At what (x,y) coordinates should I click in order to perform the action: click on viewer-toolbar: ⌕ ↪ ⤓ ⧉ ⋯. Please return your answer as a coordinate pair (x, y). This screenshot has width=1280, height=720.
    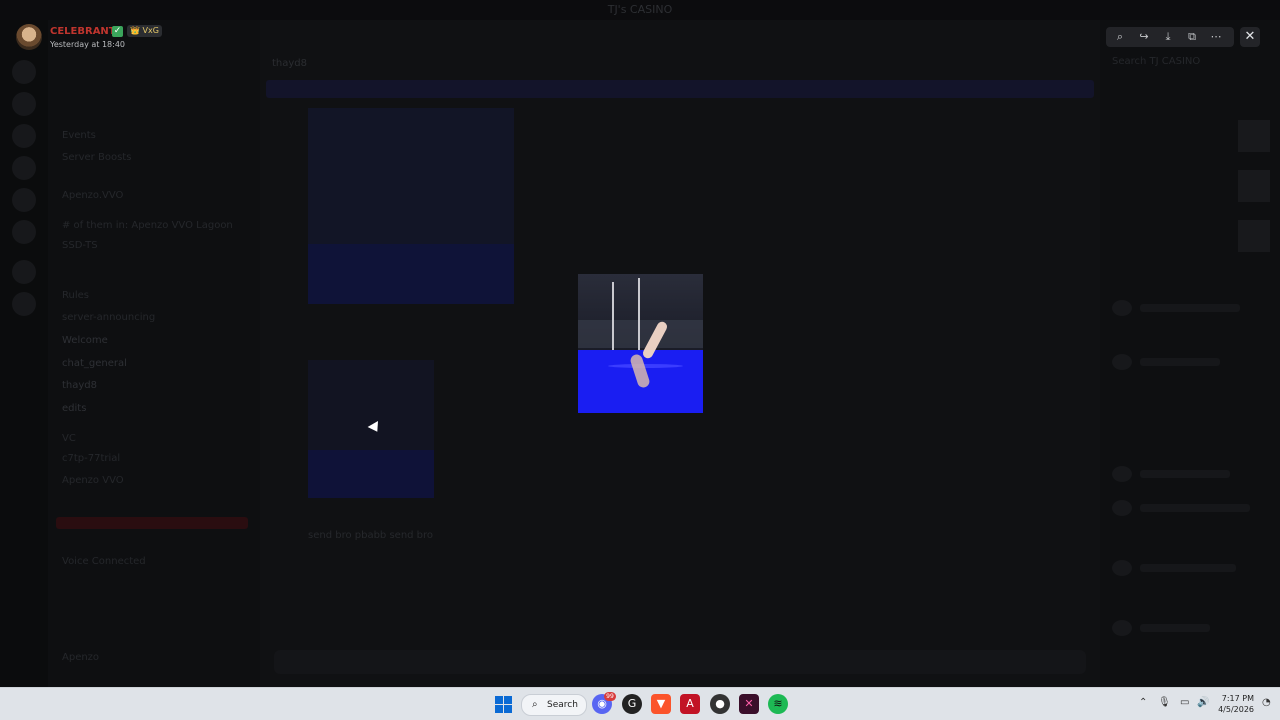
    Looking at the image, I should click on (1170, 37).